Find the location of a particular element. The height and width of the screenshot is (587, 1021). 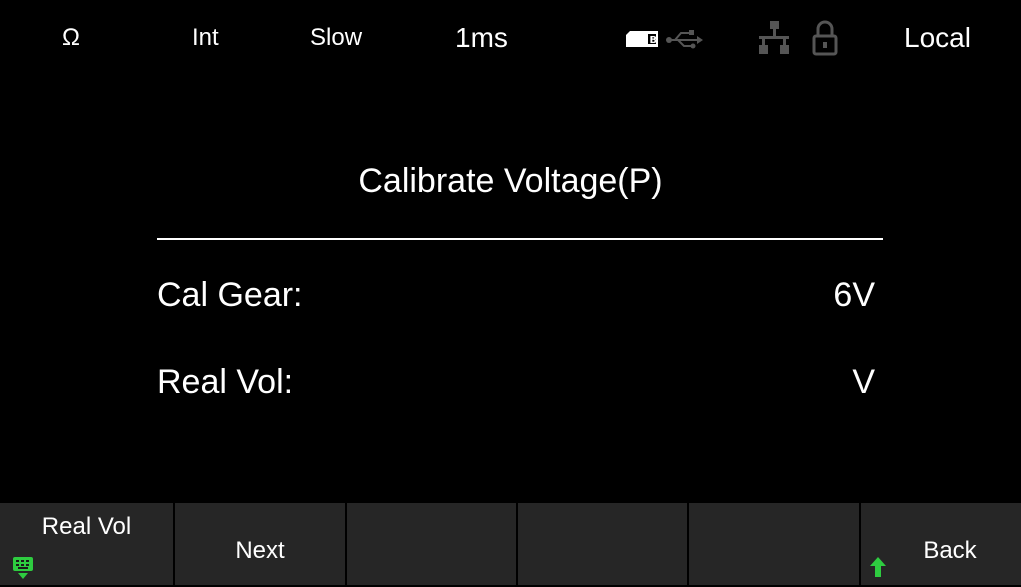

cal-gear-label: Cal Gear: is located at coordinates (230, 295).